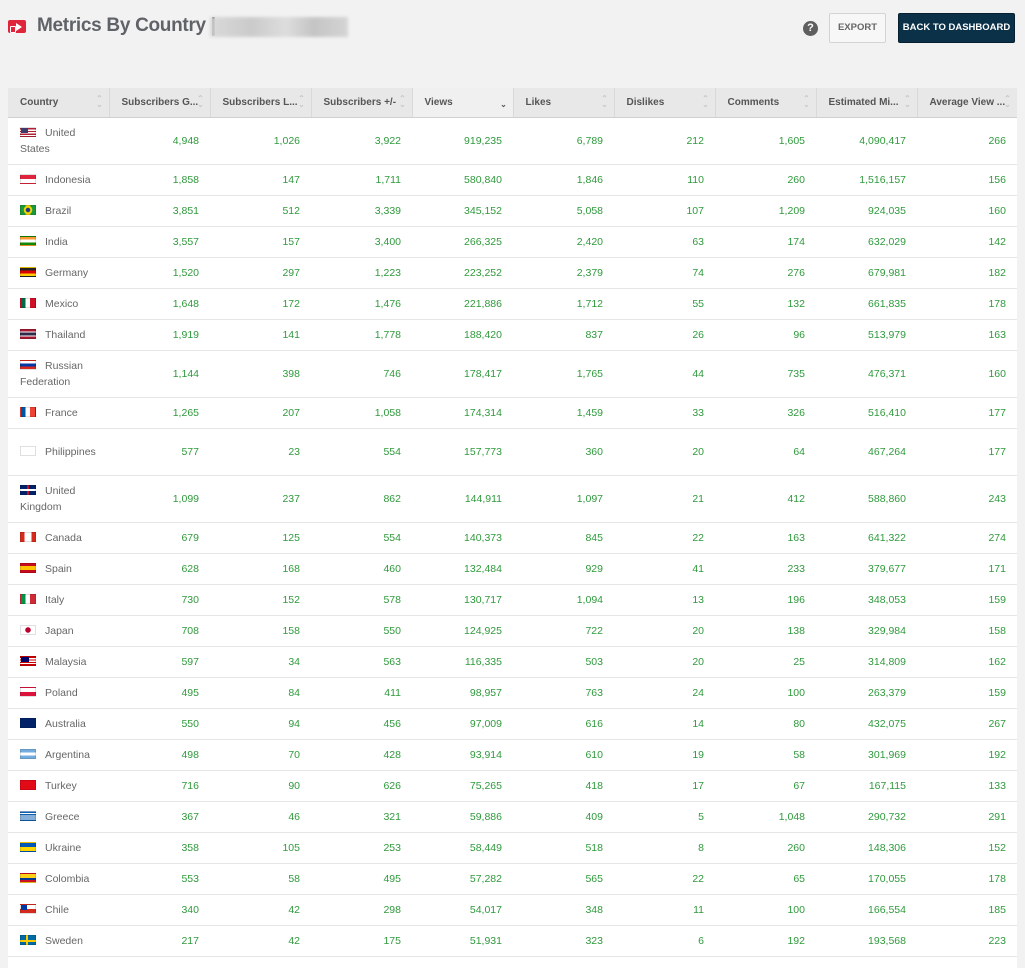 The image size is (1025, 968). What do you see at coordinates (260, 273) in the screenshot?
I see `metric-cell: 297` at bounding box center [260, 273].